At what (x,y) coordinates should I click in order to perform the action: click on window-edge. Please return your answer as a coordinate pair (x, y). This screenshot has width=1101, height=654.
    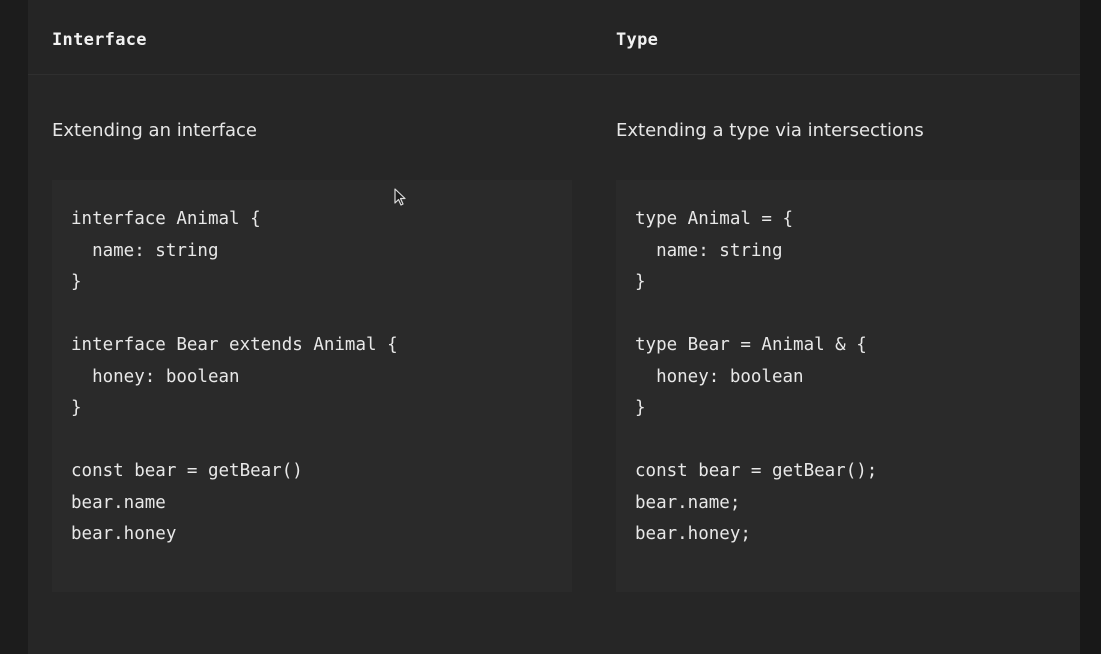
    Looking at the image, I should click on (1090, 327).